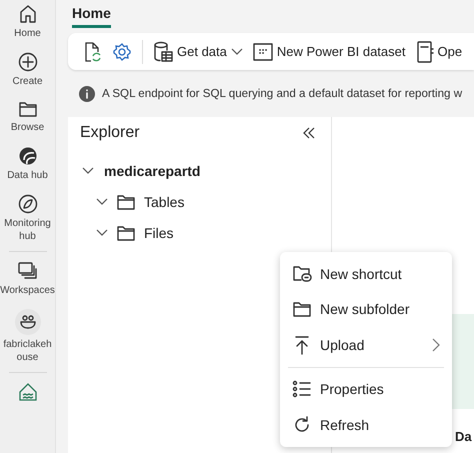  Describe the element at coordinates (28, 14) in the screenshot. I see `home-icon` at that location.